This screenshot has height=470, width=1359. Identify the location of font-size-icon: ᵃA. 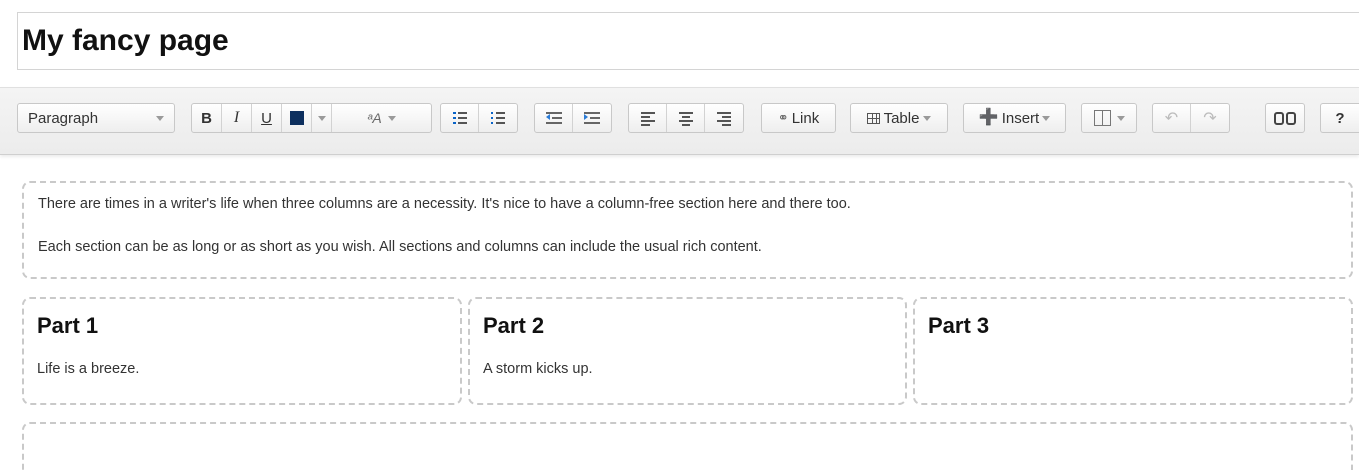
(374, 118).